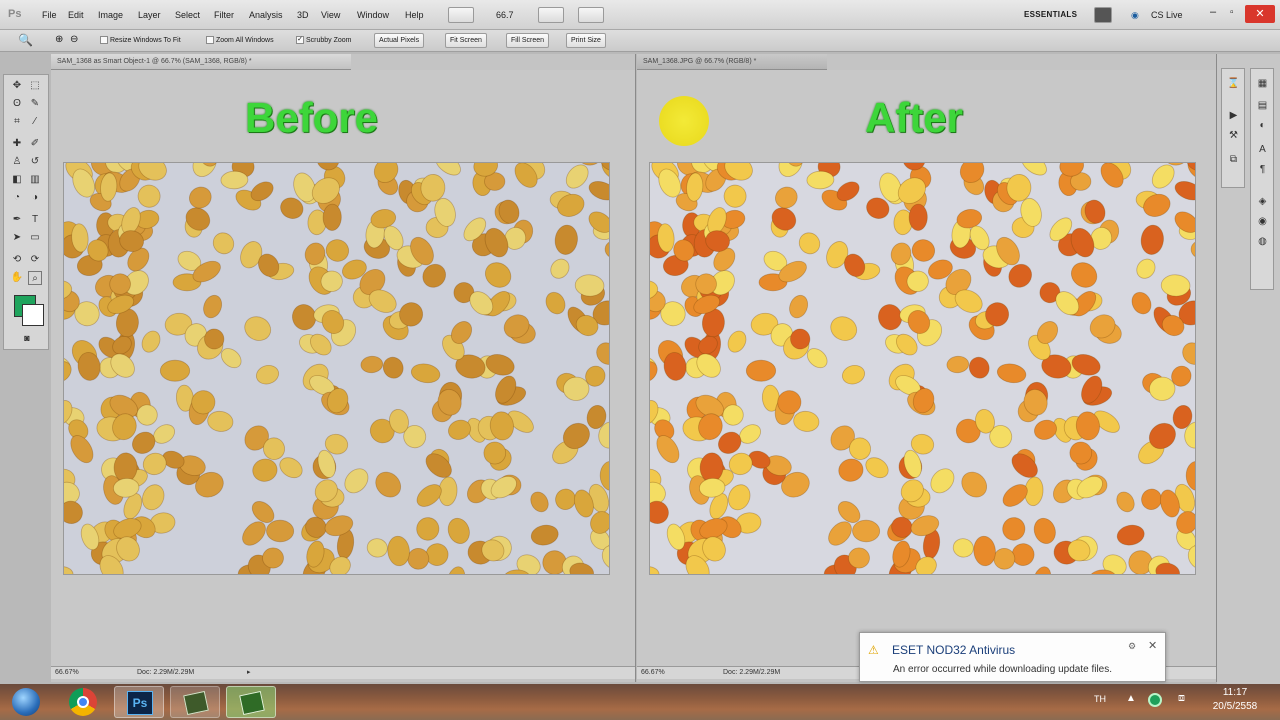 The height and width of the screenshot is (720, 1280). Describe the element at coordinates (1262, 241) in the screenshot. I see `paths-panel-icon: ◍` at that location.